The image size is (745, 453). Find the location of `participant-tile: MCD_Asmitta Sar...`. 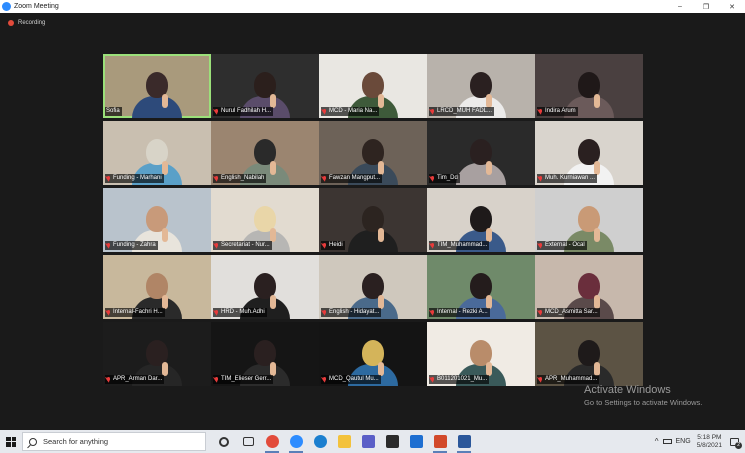

participant-tile: MCD_Asmitta Sar... is located at coordinates (589, 287).